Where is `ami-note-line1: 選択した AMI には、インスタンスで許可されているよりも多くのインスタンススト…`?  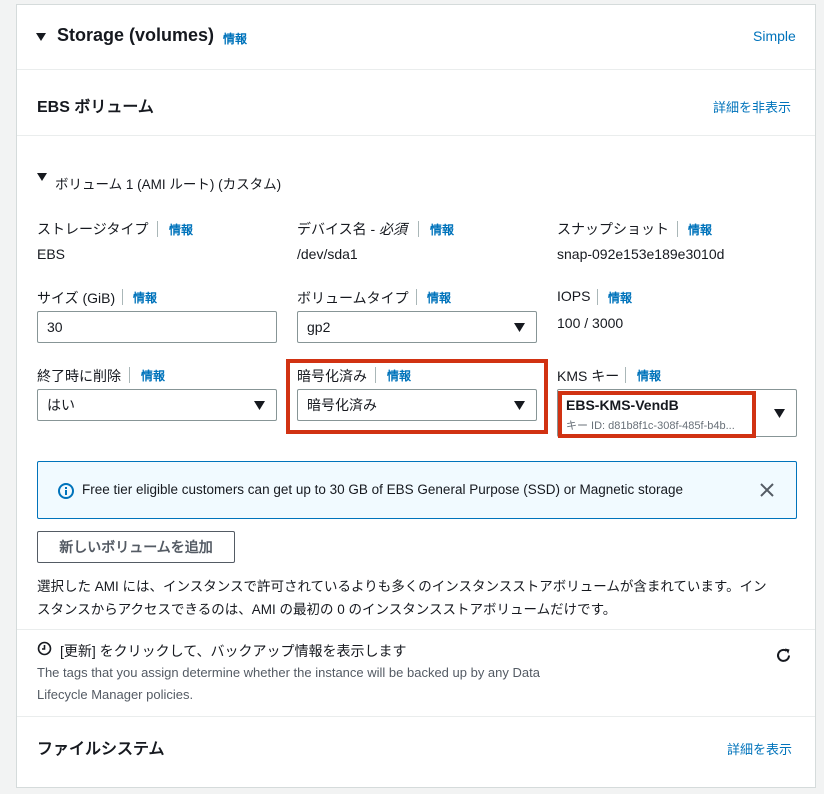 ami-note-line1: 選択した AMI には、インスタンスで許可されているよりも多くのインスタンススト… is located at coordinates (402, 586).